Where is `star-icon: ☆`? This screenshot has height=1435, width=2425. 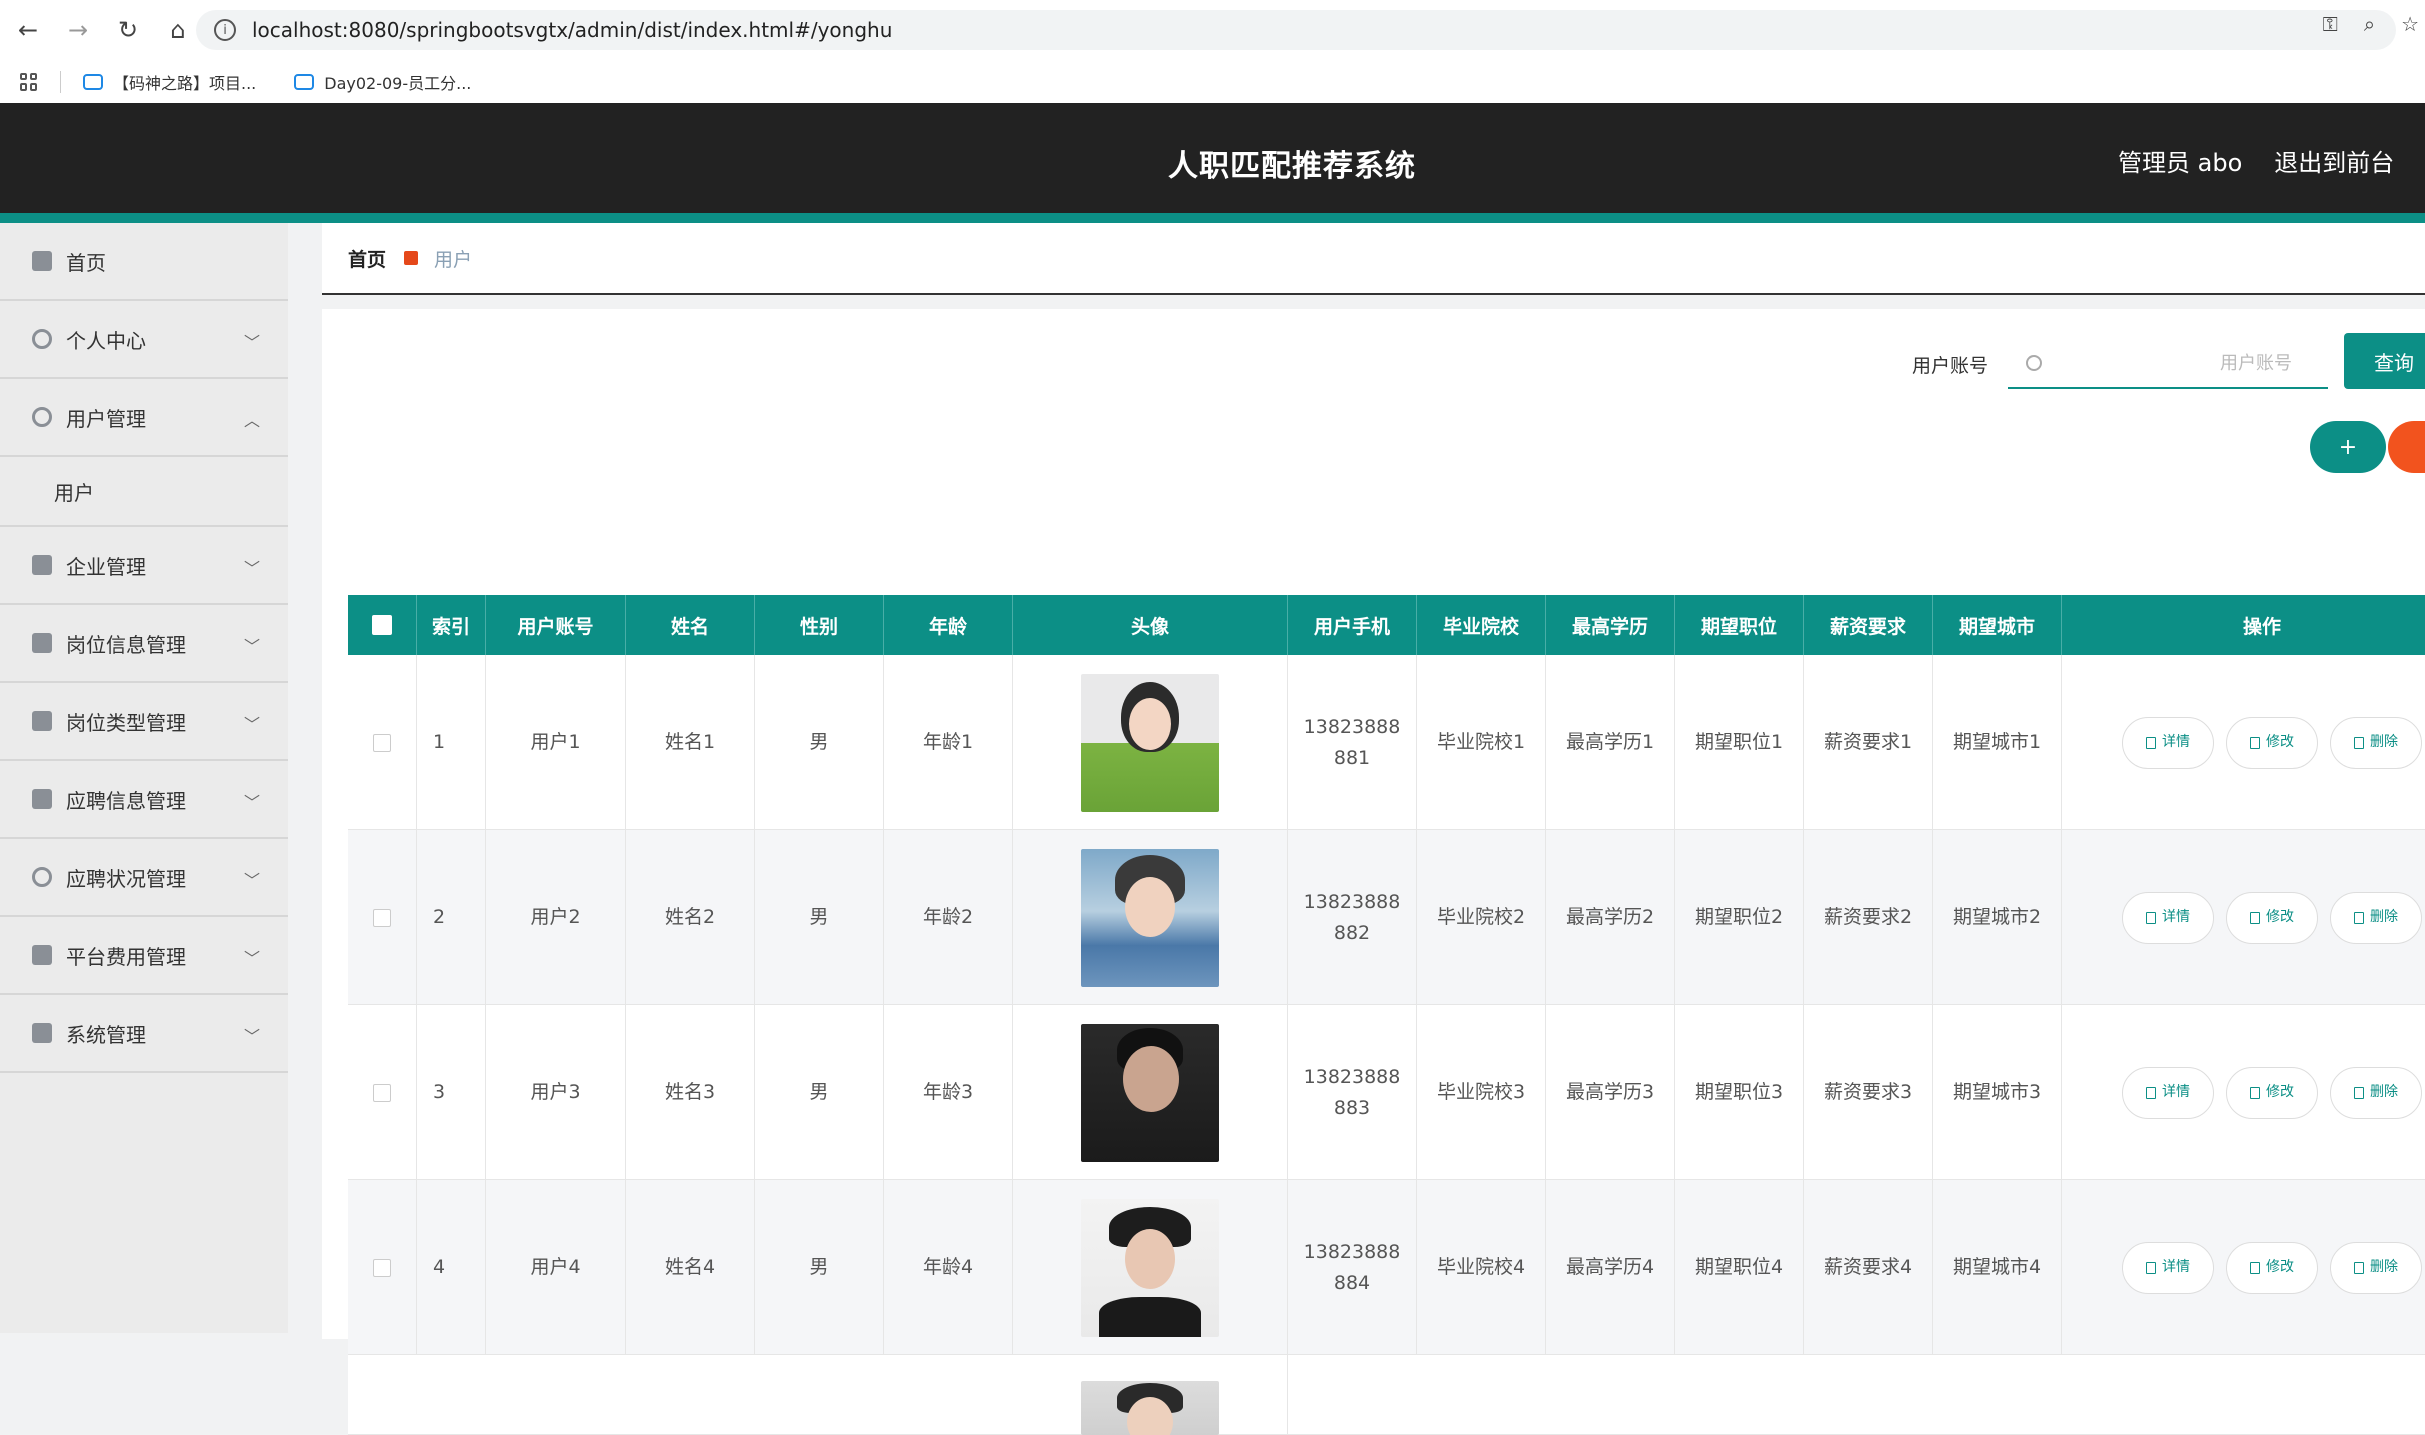
star-icon: ☆ is located at coordinates (2410, 24).